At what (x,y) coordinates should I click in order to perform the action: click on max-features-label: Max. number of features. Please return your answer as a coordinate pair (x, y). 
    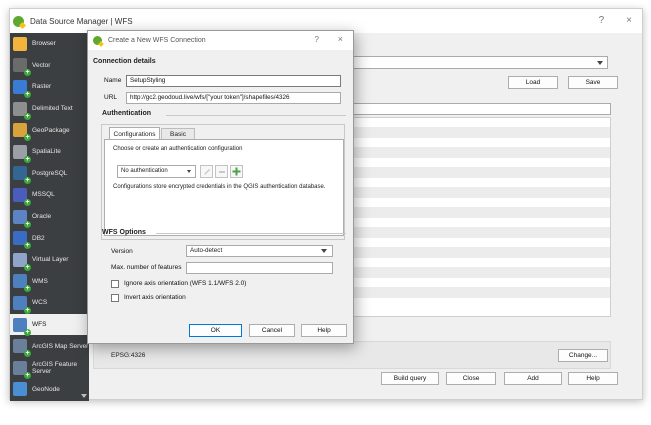
    Looking at the image, I should click on (146, 267).